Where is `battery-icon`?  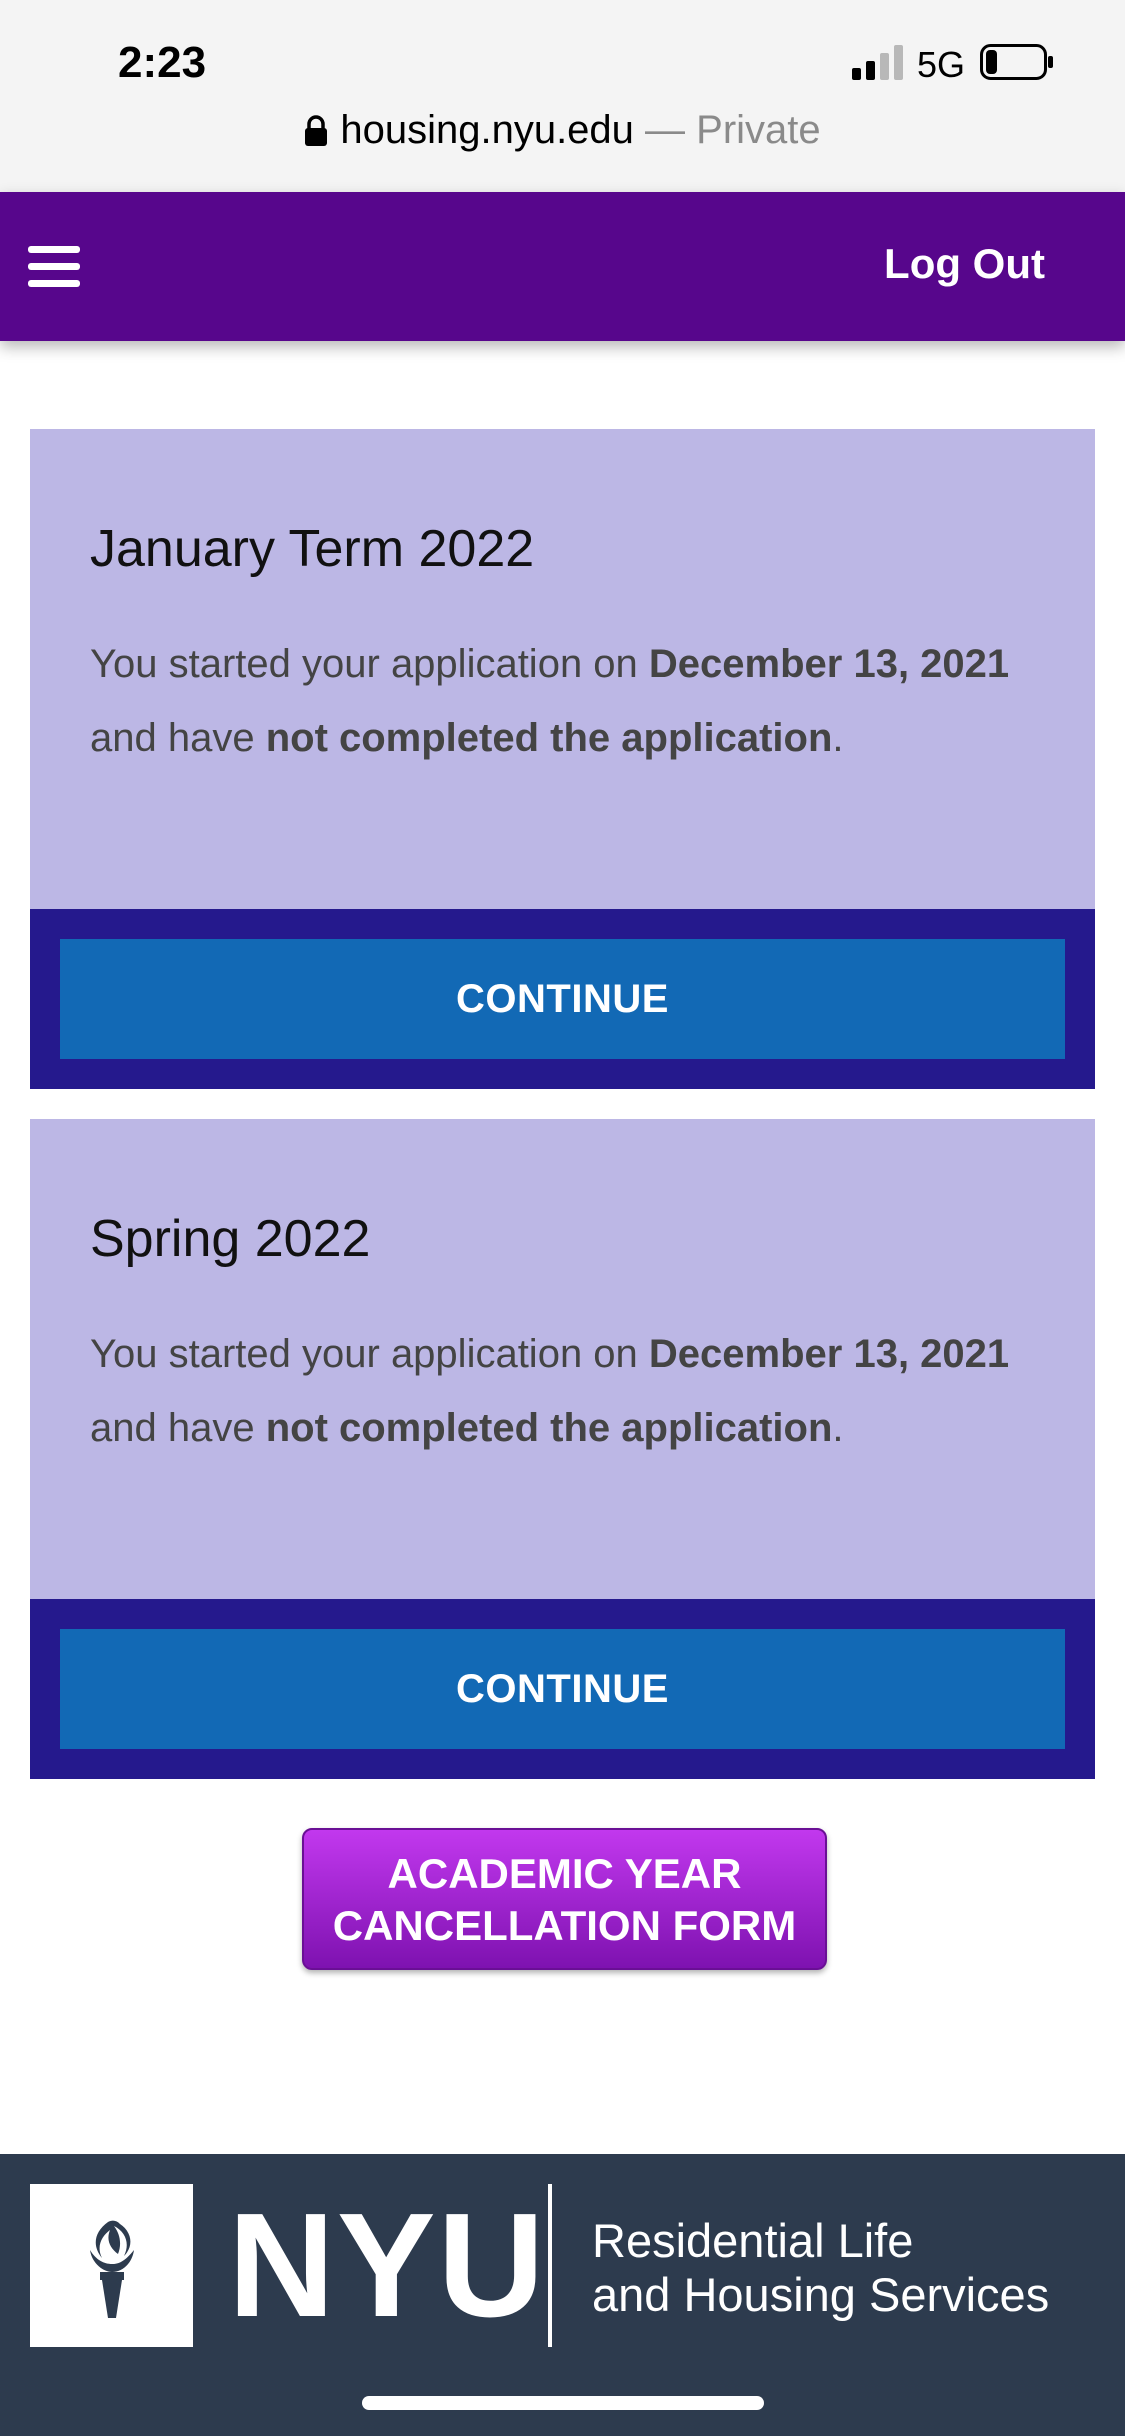 battery-icon is located at coordinates (1016, 62).